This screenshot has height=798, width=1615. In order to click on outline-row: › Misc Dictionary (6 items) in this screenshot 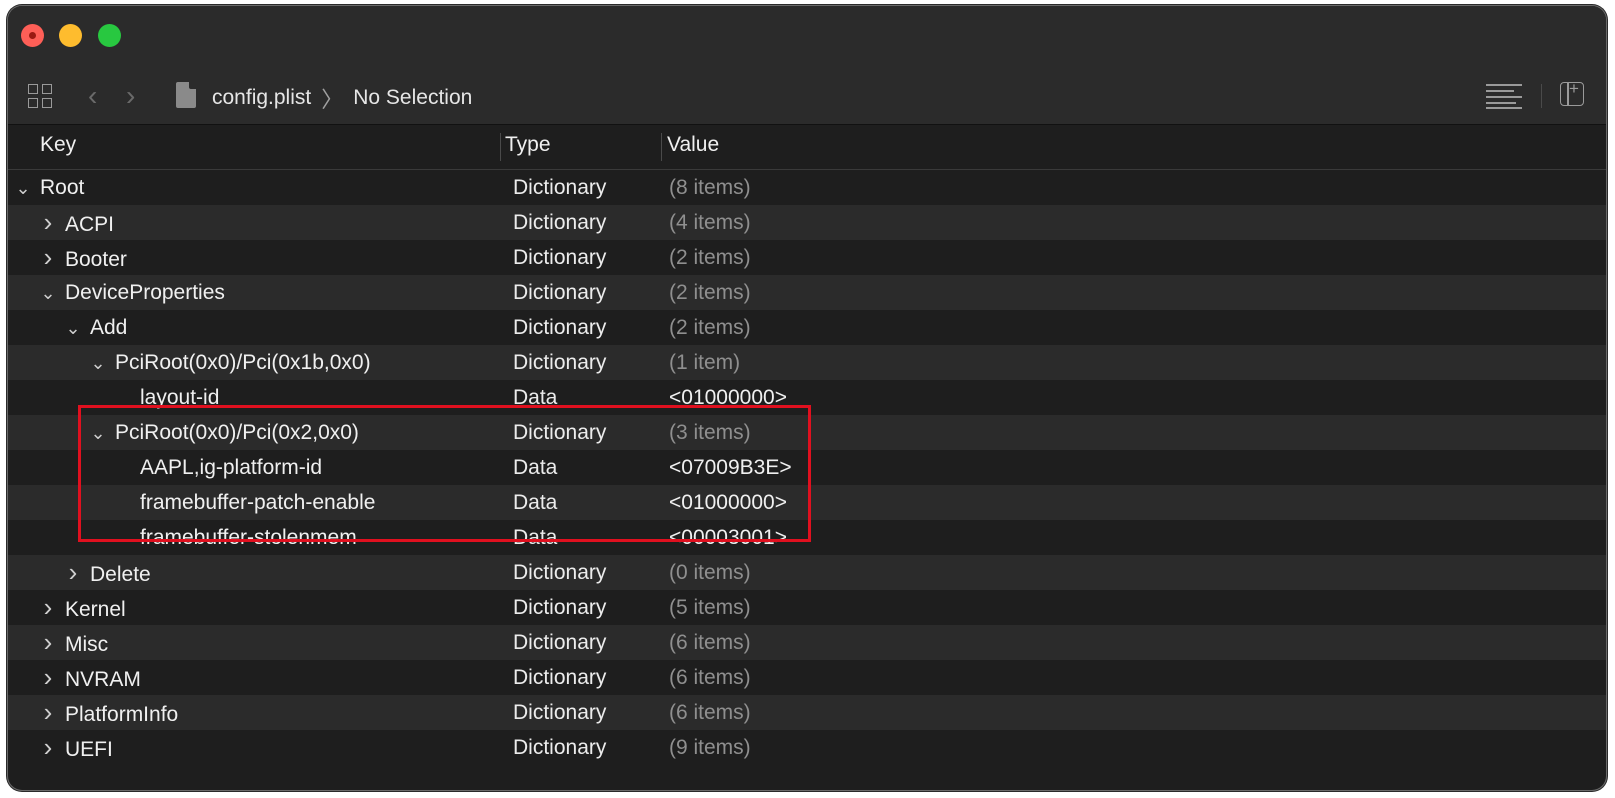, I will do `click(807, 642)`.